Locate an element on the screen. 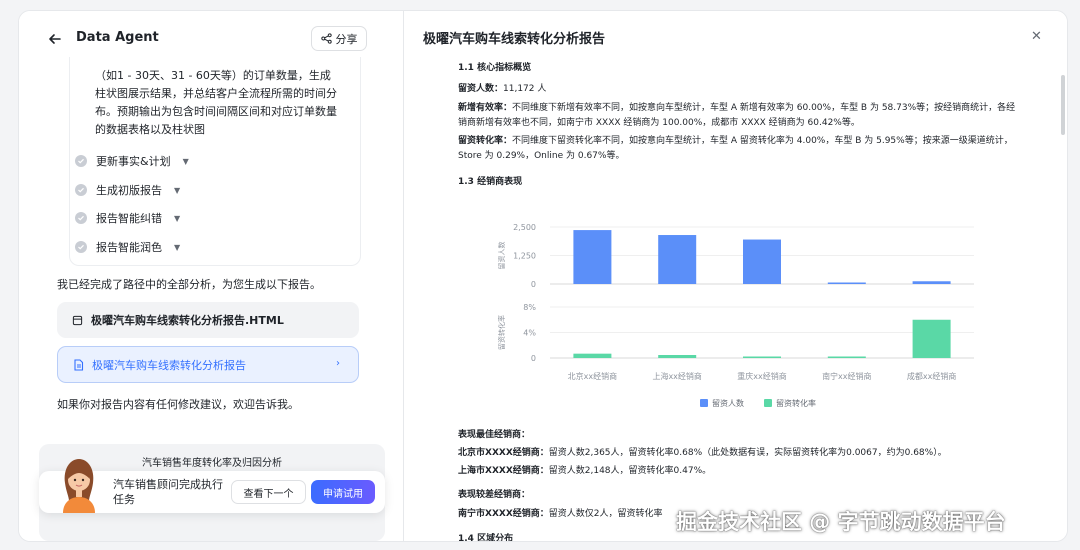 This screenshot has height=550, width=1080. dealer-name: 上海市XXXX经销商： is located at coordinates (503, 471).